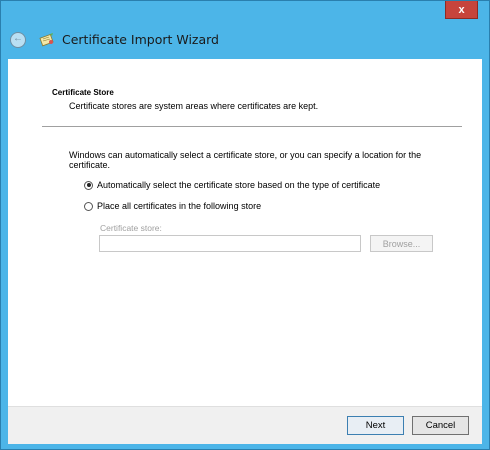 Image resolution: width=490 pixels, height=450 pixels. Describe the element at coordinates (46, 40) in the screenshot. I see `certificate-wizard-icon` at that location.